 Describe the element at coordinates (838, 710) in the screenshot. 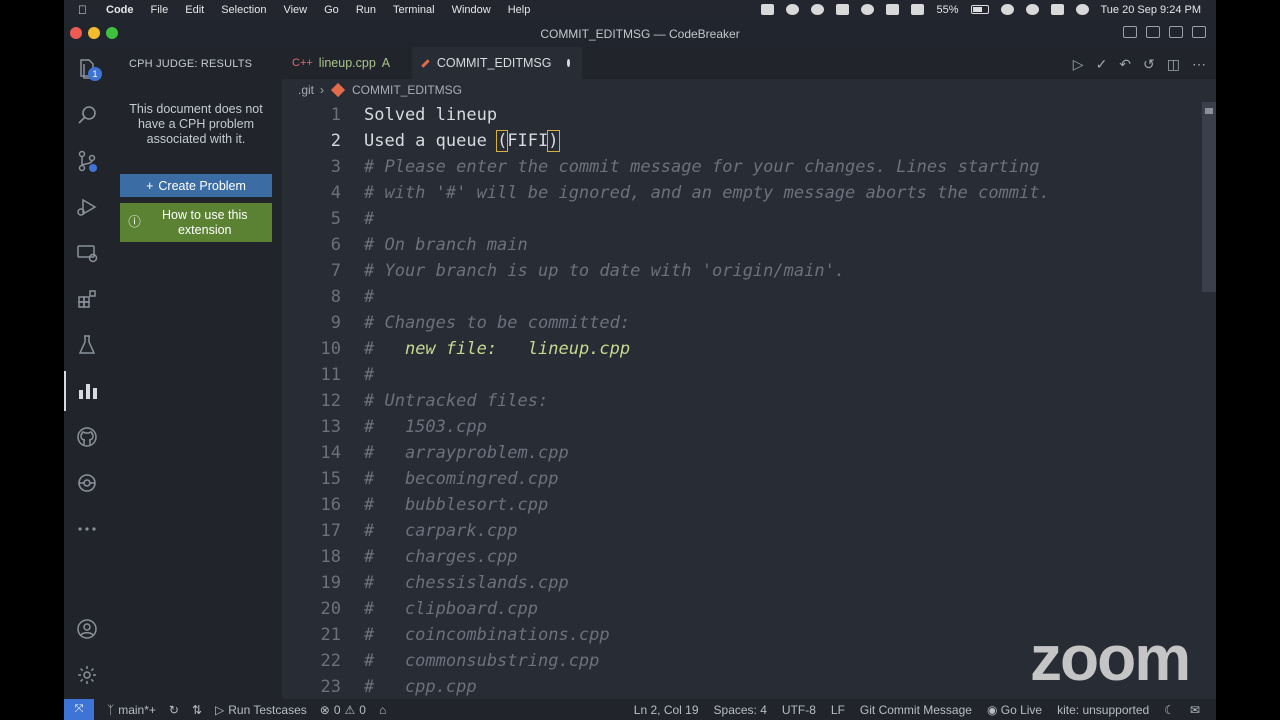

I see `end-of-line: LF` at that location.